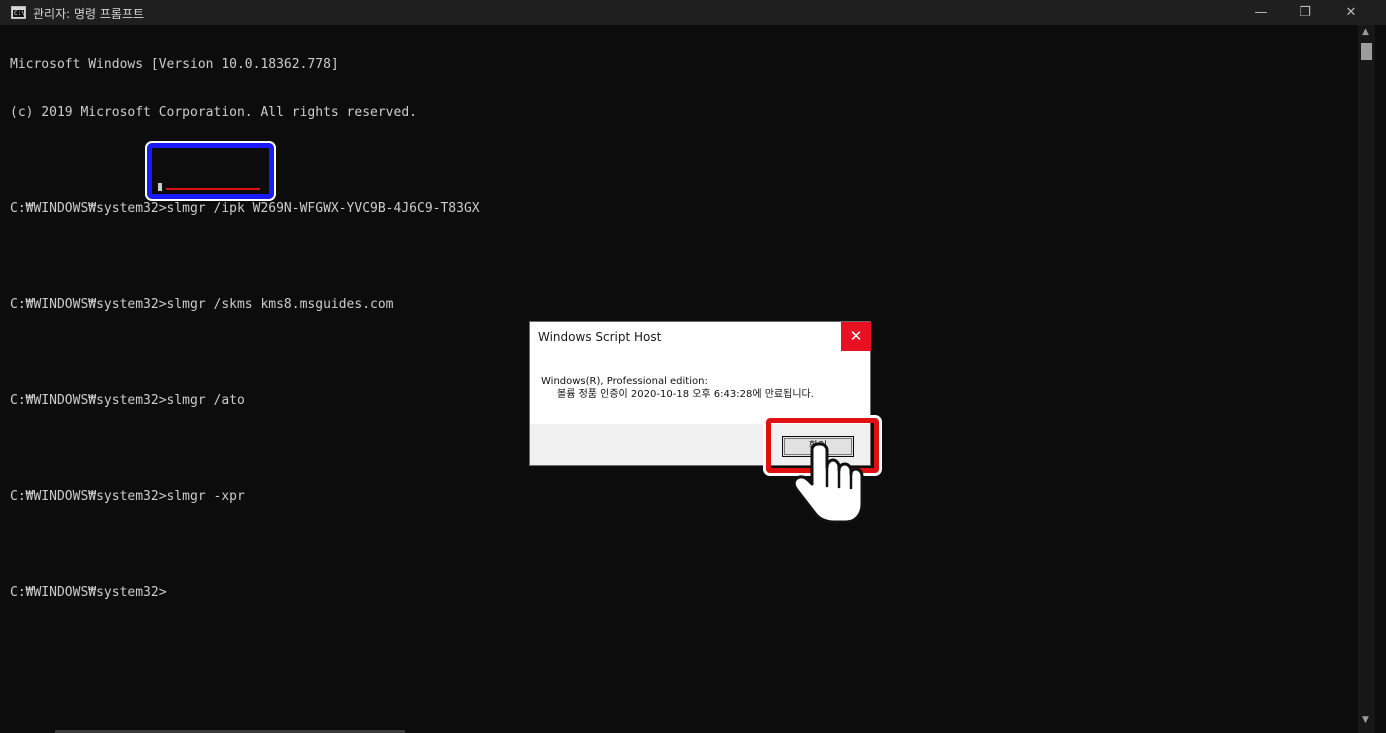  What do you see at coordinates (1365, 720) in the screenshot?
I see `scroll-down-arrow-icon: ▼` at bounding box center [1365, 720].